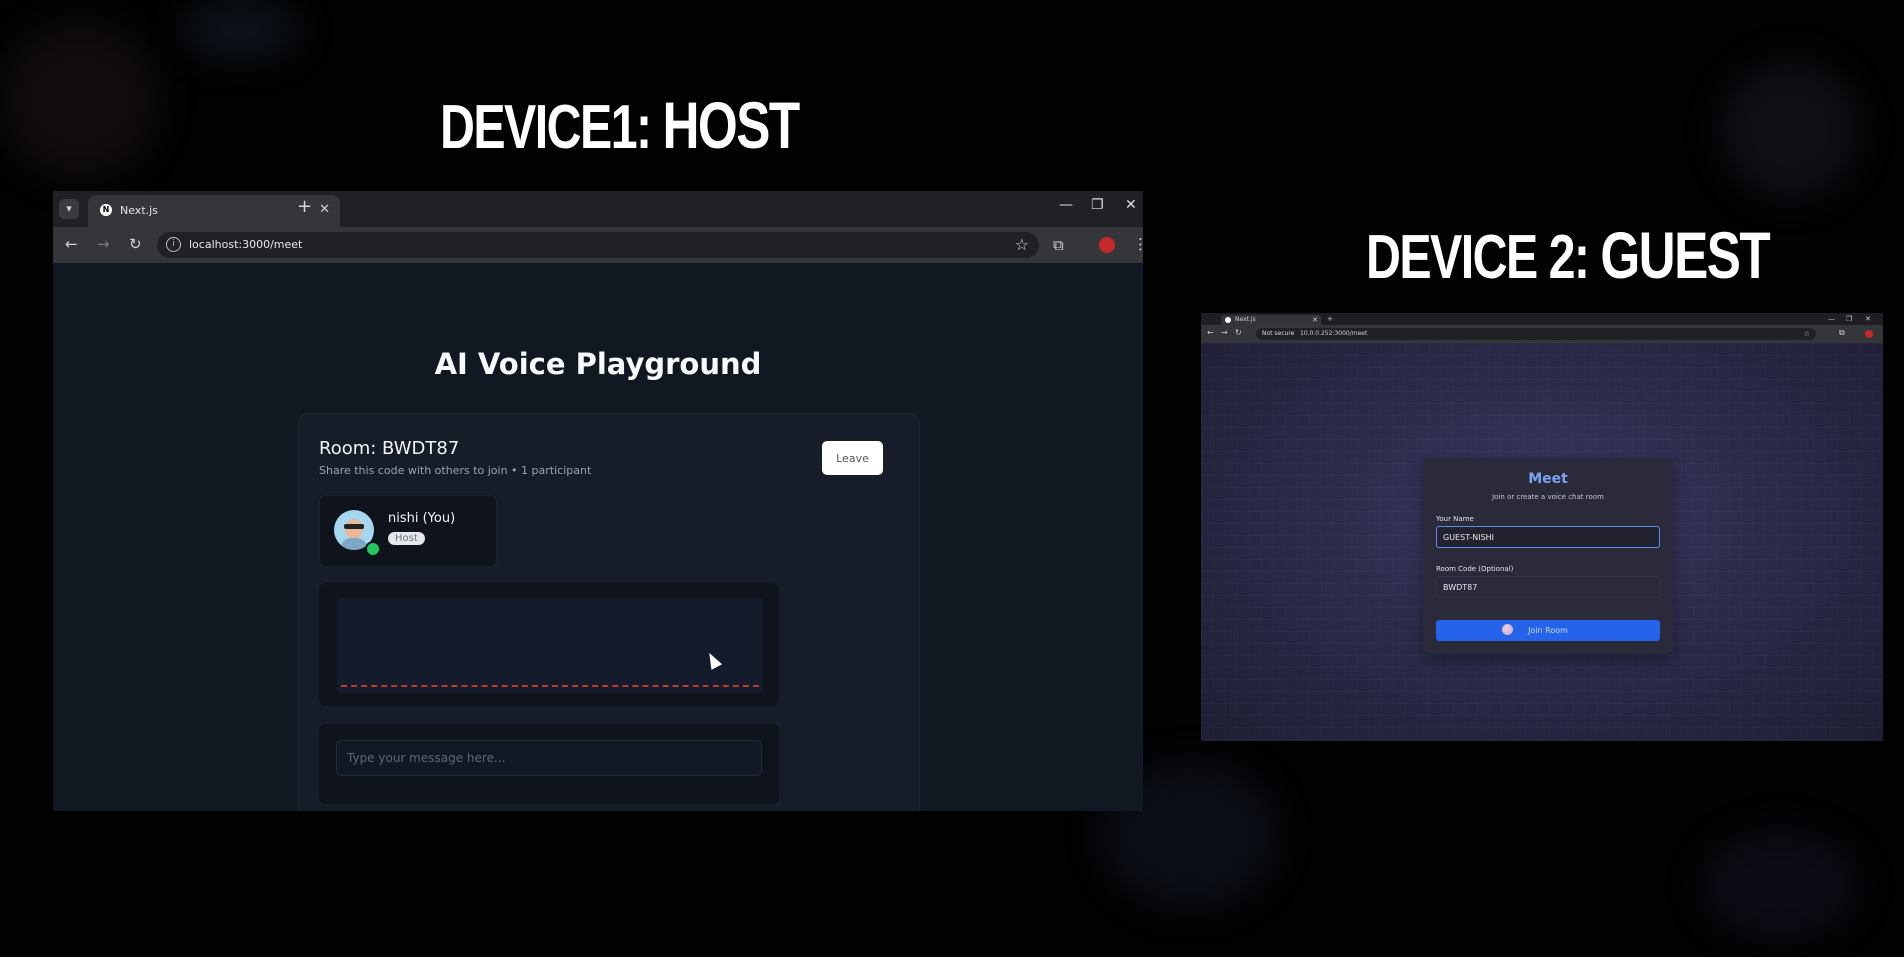 Image resolution: width=1904 pixels, height=957 pixels. I want to click on loading-spinner-icon, so click(1507, 629).